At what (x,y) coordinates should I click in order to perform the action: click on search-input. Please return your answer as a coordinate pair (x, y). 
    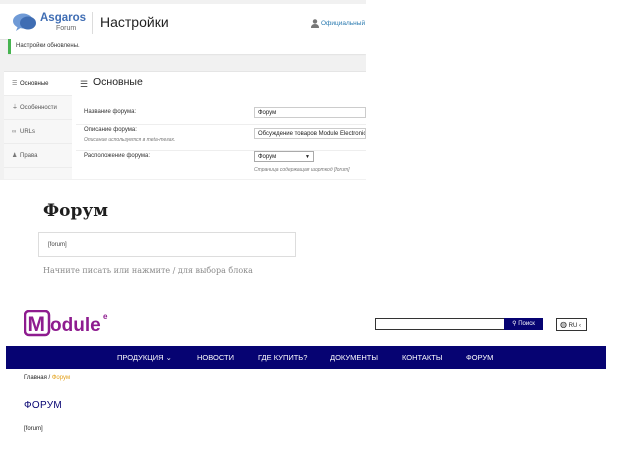
    Looking at the image, I should click on (440, 324).